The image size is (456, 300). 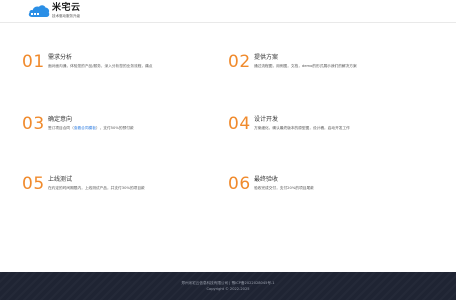 I want to click on footer-company-icp: 郑州米宅云信息科技有限公司 | 豫ICP备2022028045号-1, so click(x=228, y=283).